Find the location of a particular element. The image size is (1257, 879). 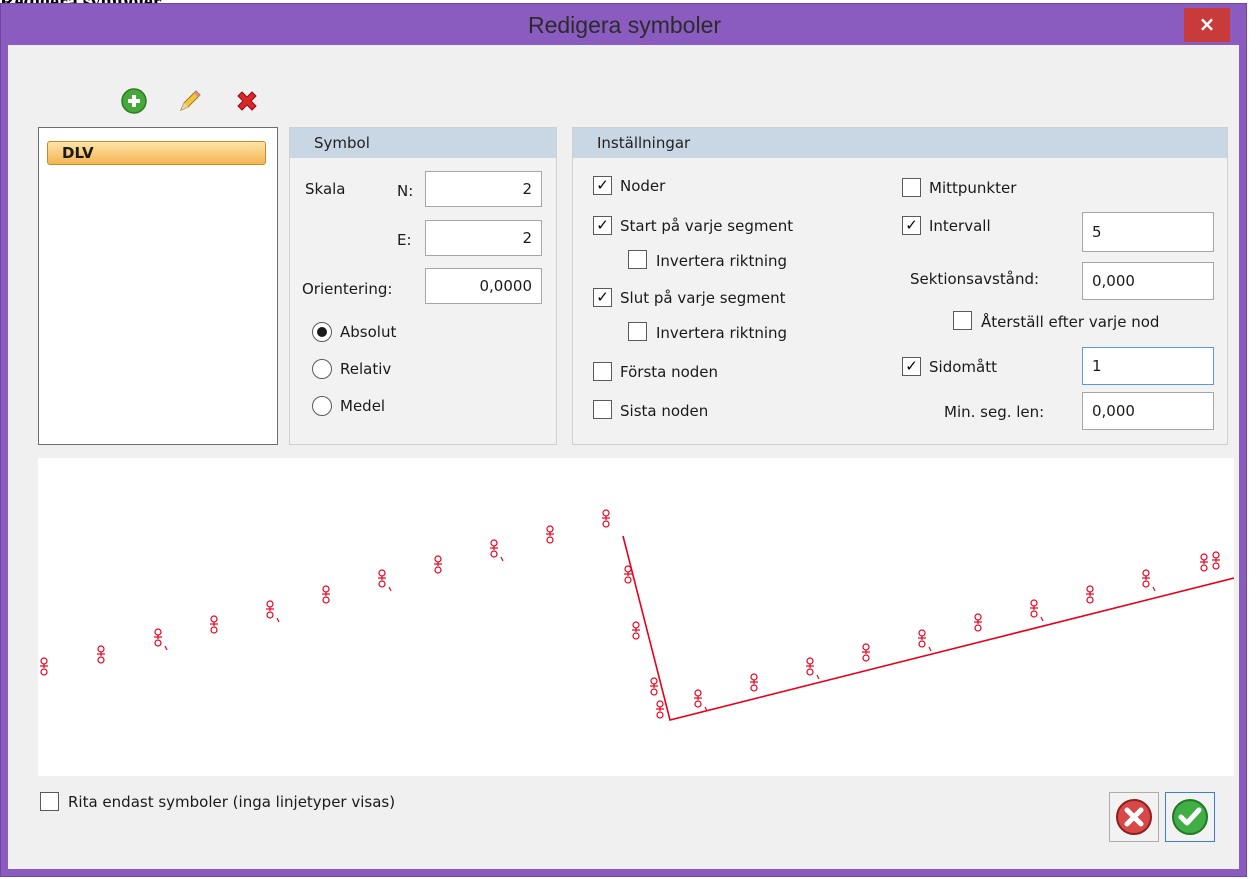

add-symbol-button is located at coordinates (134, 101).